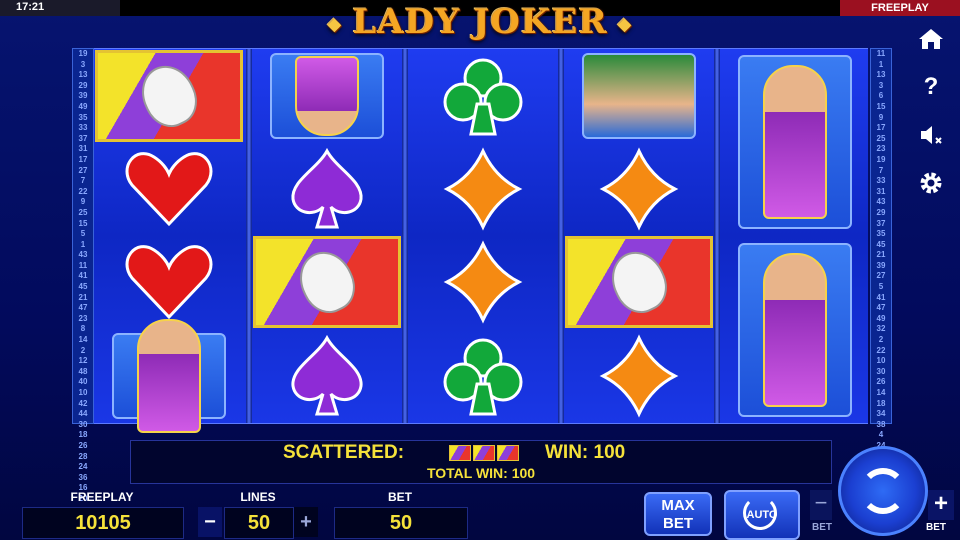 The image size is (960, 540). Describe the element at coordinates (481, 473) in the screenshot. I see `total-win: TOTAL WIN: 100` at that location.